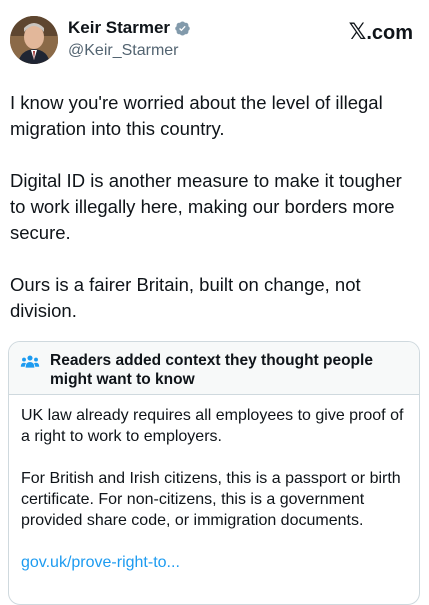 The height and width of the screenshot is (605, 429). What do you see at coordinates (357, 32) in the screenshot?
I see `x-logo-icon: 𝕏` at bounding box center [357, 32].